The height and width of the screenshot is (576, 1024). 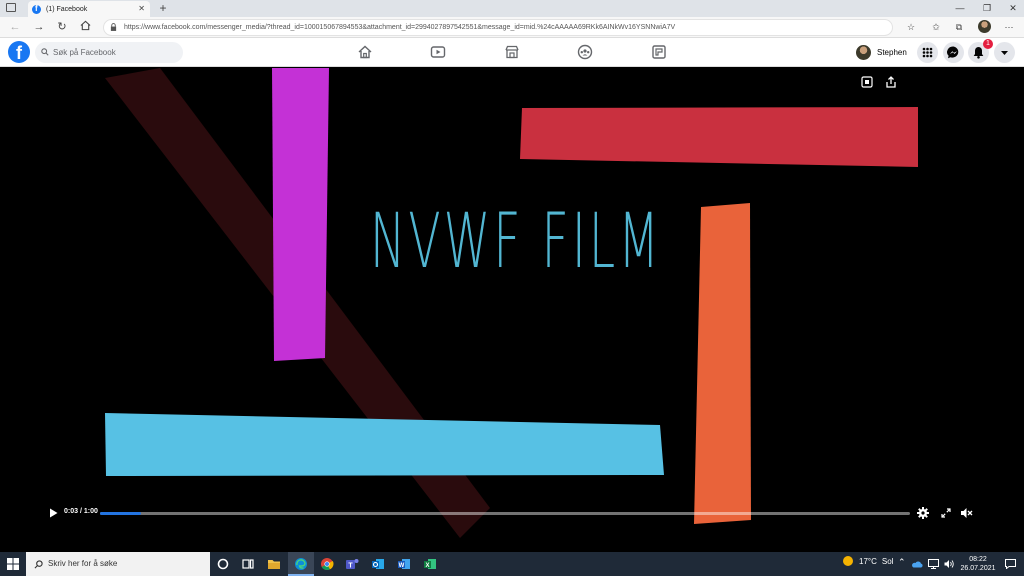 I want to click on video-time: 0:03 / 1:00, so click(x=81, y=511).